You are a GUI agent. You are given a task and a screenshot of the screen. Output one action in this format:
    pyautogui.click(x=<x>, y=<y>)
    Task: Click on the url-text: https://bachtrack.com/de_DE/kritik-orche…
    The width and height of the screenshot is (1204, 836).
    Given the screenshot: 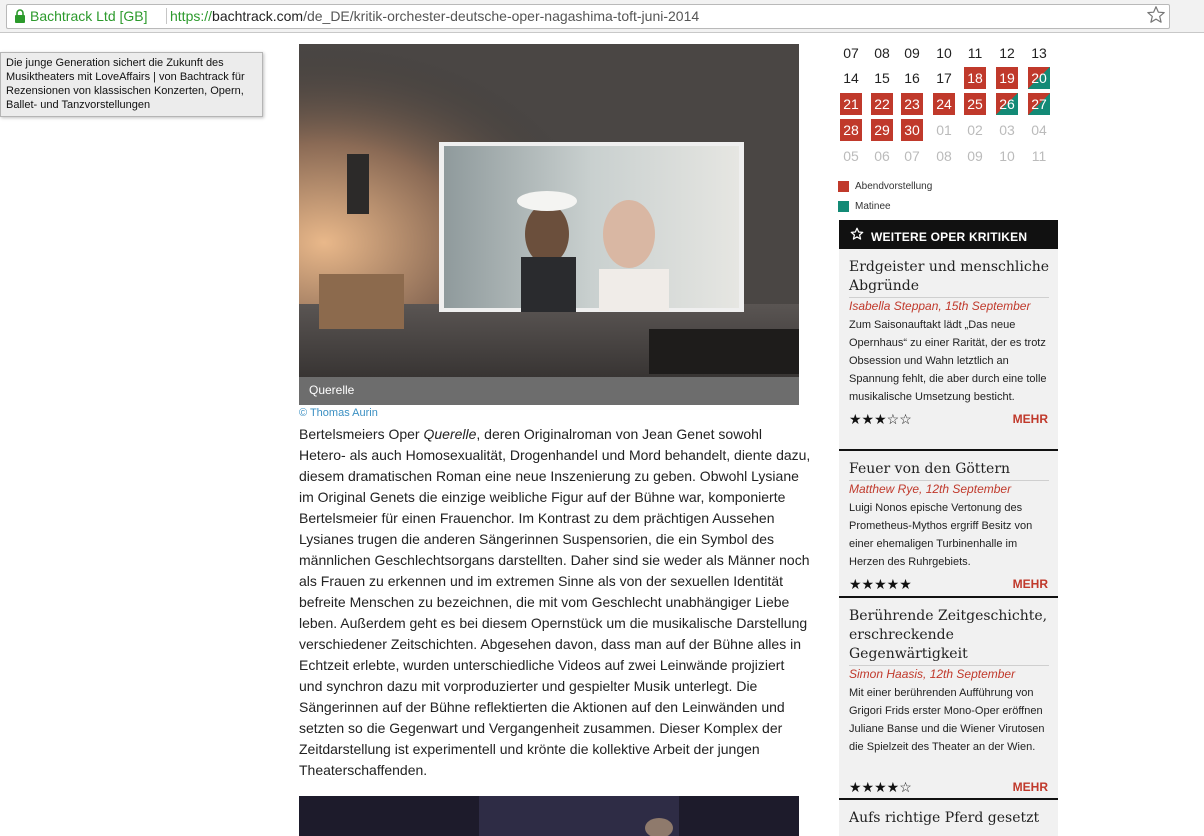 What is the action you would take?
    pyautogui.click(x=434, y=16)
    